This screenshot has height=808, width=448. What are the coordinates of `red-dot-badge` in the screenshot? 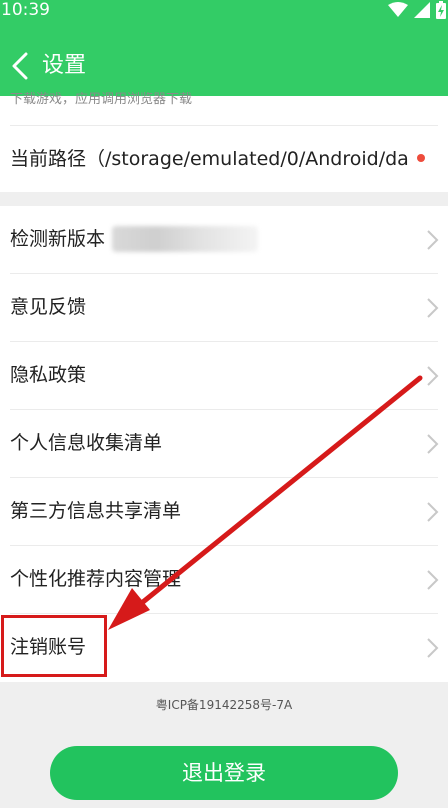 It's located at (421, 158).